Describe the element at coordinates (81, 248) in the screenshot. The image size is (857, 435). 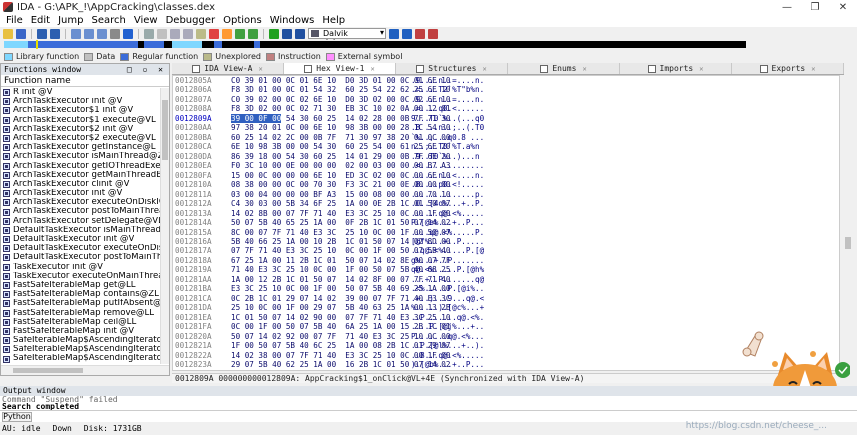
I see `function-list-item: DefaultTaskExecutor executeOnDiskIC` at that location.